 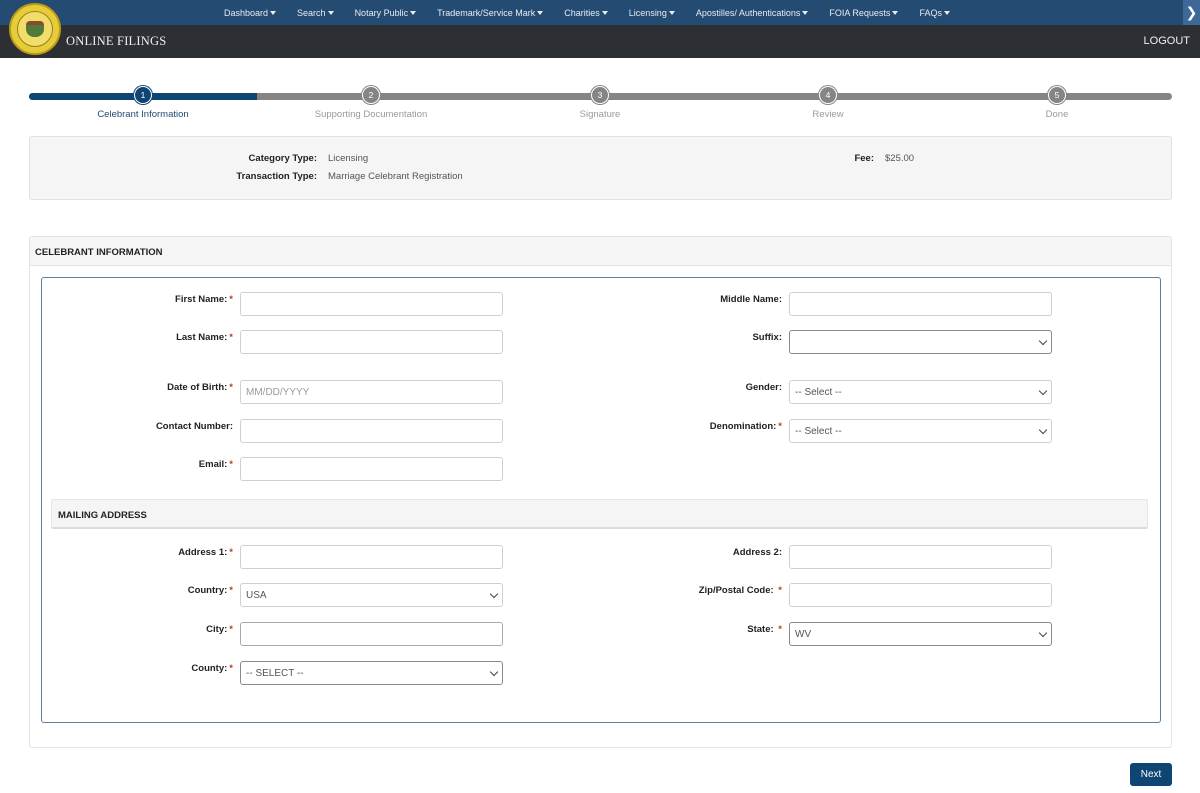 What do you see at coordinates (275, 673) in the screenshot?
I see `county-value: -- SELECT --` at bounding box center [275, 673].